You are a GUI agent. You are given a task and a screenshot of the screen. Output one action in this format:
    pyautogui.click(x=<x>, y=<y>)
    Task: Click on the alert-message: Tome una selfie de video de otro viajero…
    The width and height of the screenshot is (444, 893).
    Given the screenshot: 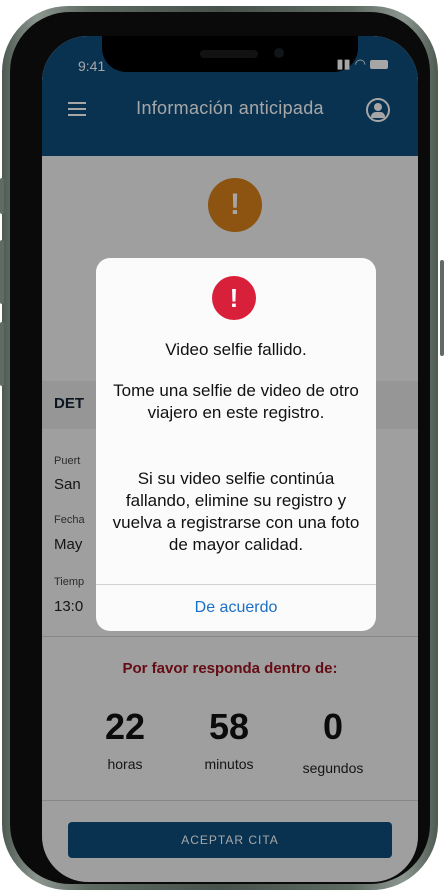 What is the action you would take?
    pyautogui.click(x=236, y=401)
    